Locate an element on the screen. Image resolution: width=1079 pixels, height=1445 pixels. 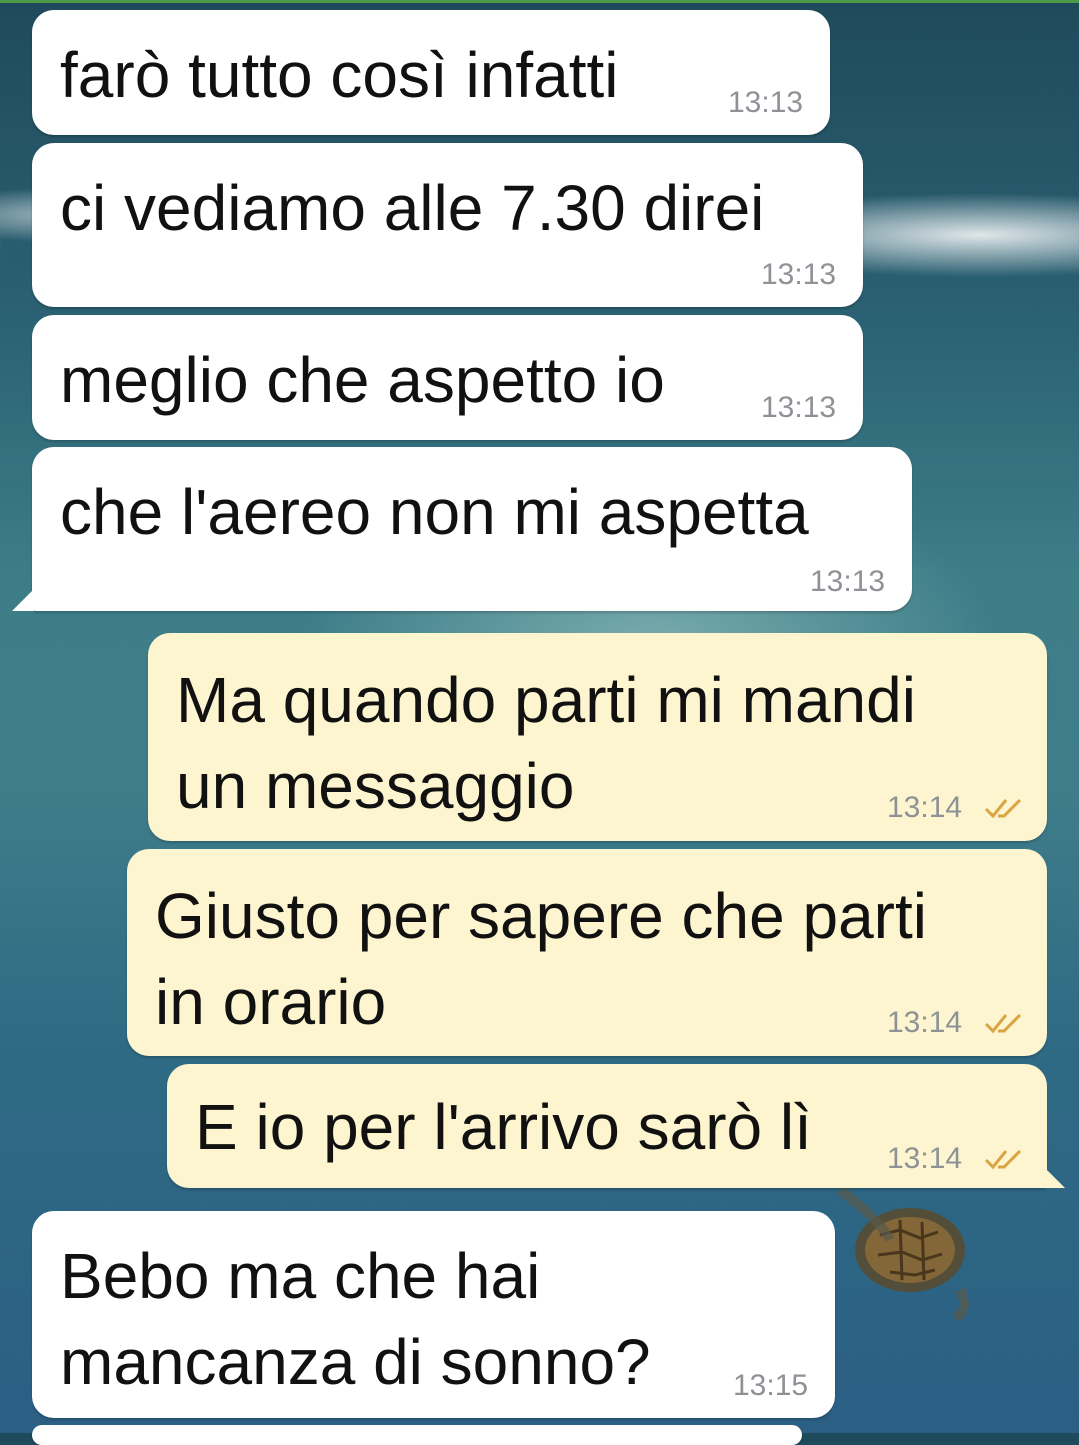
outgoing-bubble-tail is located at coordinates (1054, 1177).